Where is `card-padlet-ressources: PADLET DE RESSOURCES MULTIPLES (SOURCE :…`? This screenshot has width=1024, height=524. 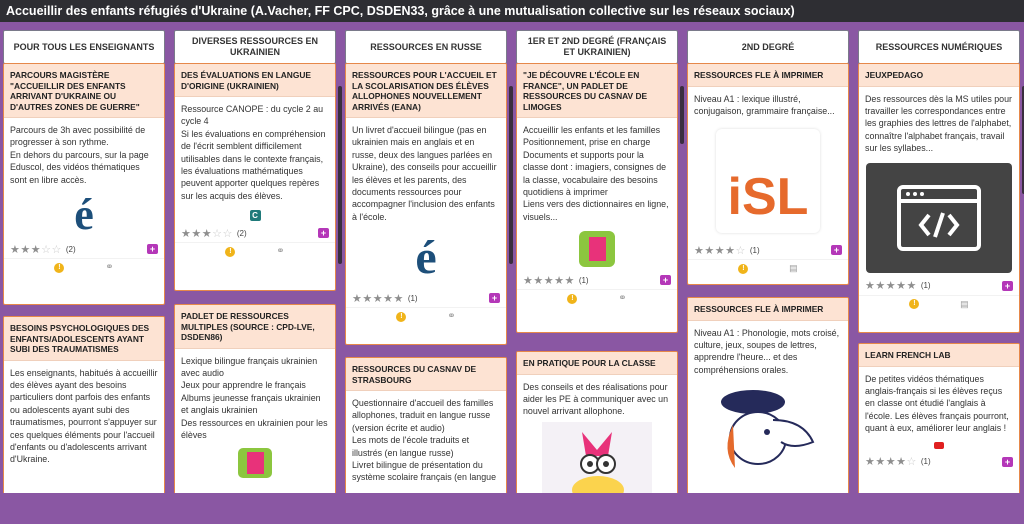 card-padlet-ressources: PADLET DE RESSOURCES MULTIPLES (SOURCE :… is located at coordinates (255, 398).